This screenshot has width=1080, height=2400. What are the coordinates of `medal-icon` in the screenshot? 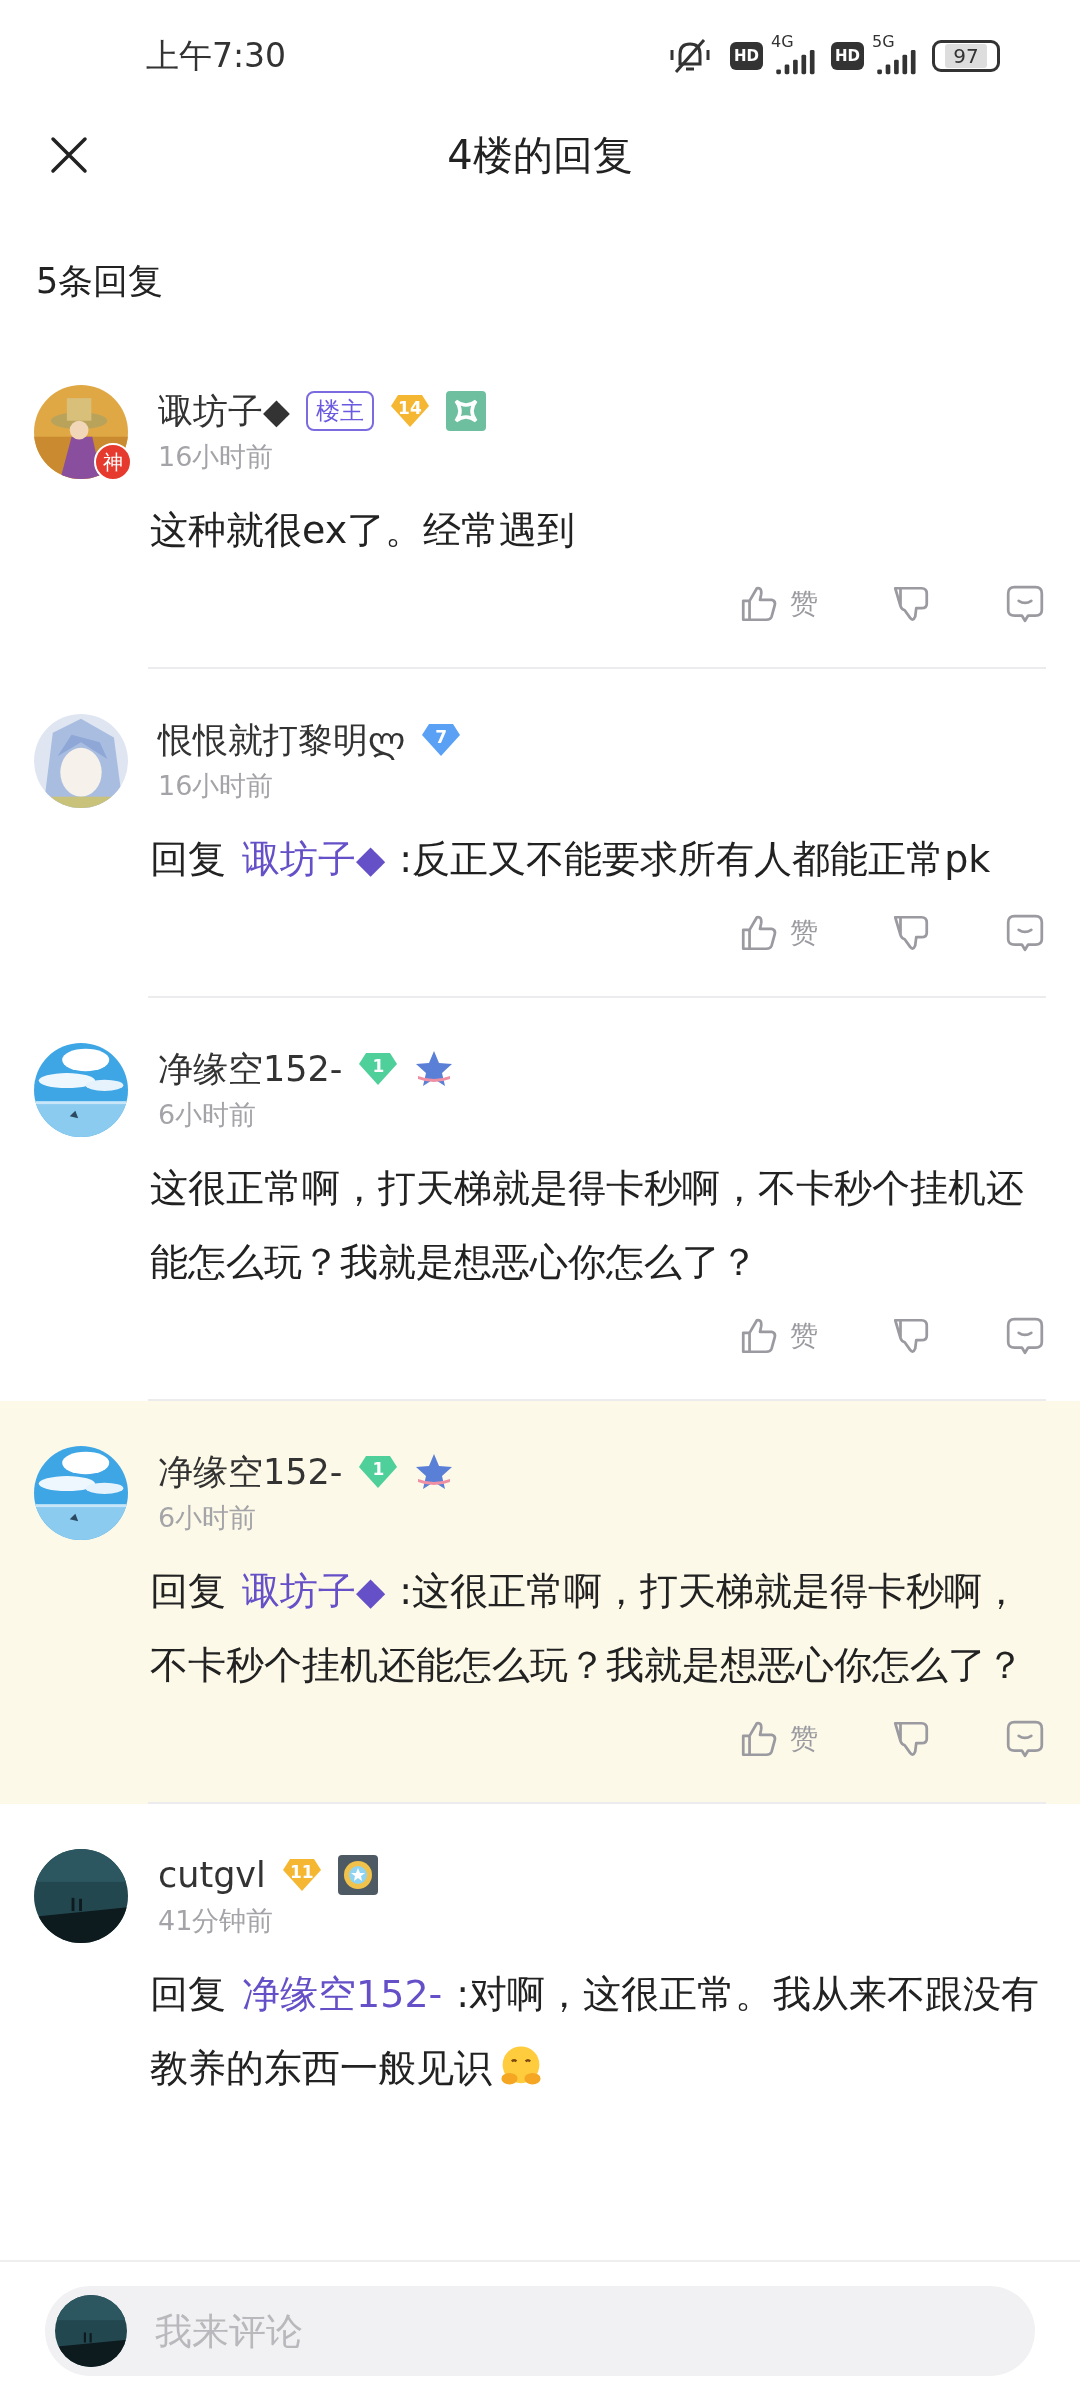 It's located at (465, 411).